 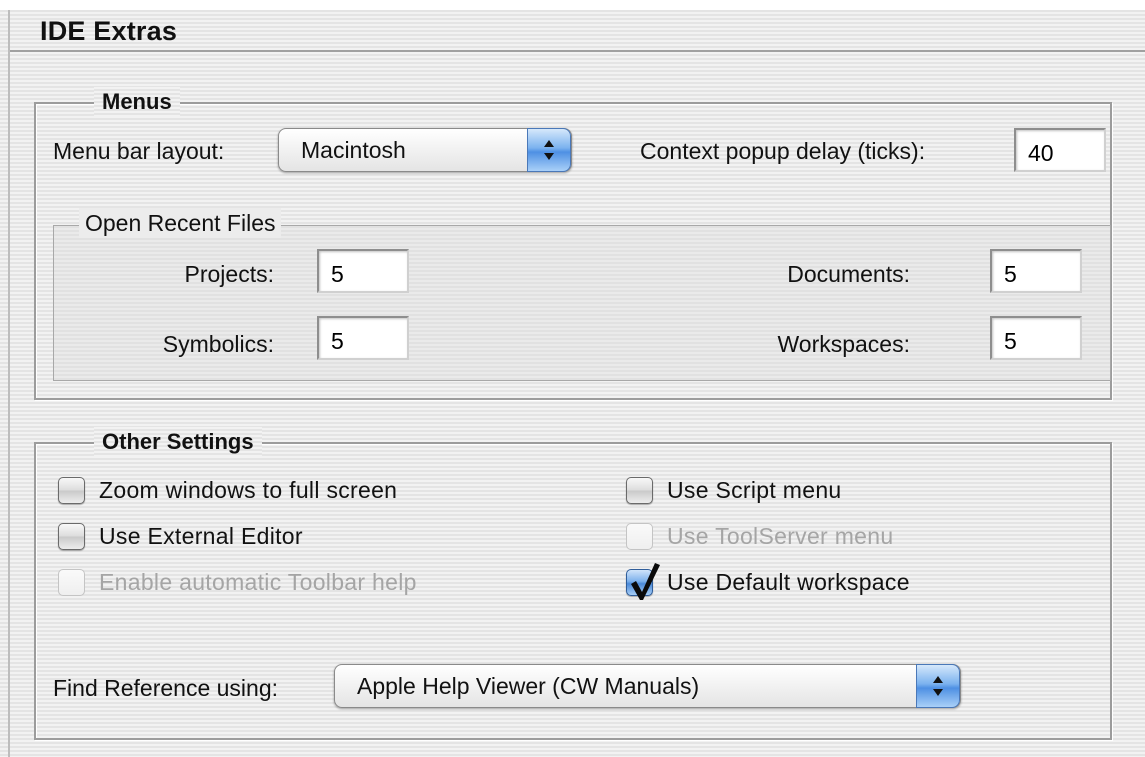 I want to click on checkmark-icon, so click(x=645, y=581).